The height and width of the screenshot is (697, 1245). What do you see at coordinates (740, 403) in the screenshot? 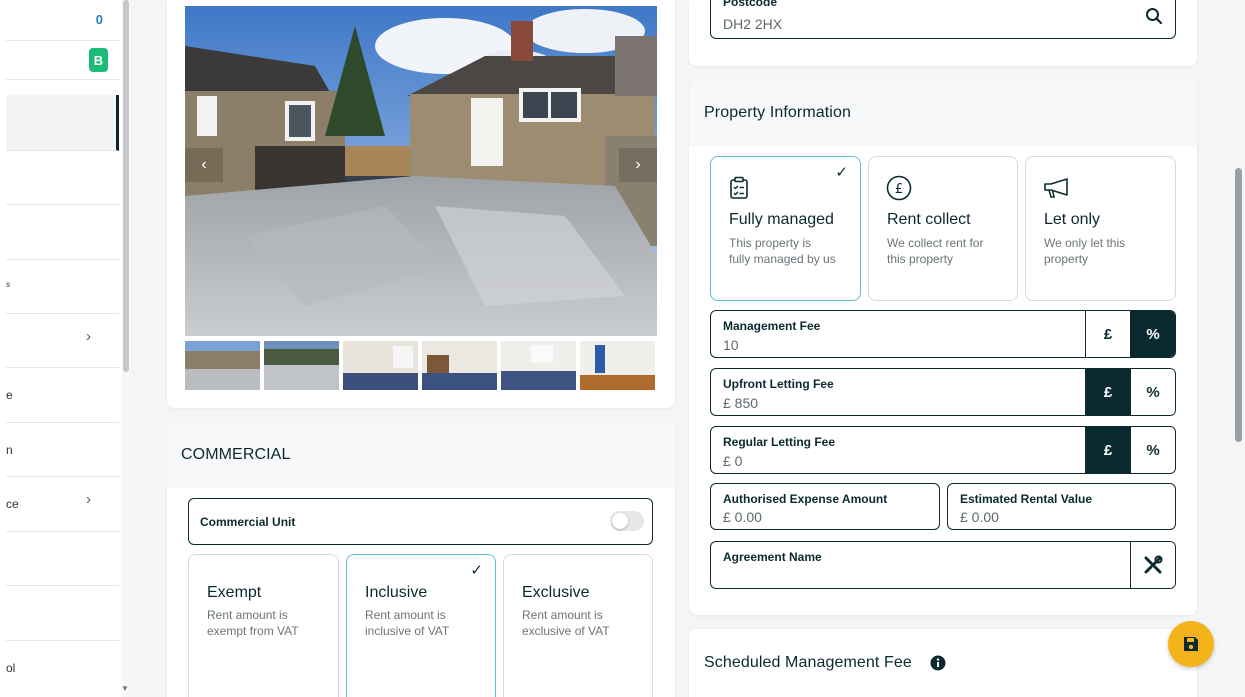
I see `upfront-letting-fee-input: £ 850` at bounding box center [740, 403].